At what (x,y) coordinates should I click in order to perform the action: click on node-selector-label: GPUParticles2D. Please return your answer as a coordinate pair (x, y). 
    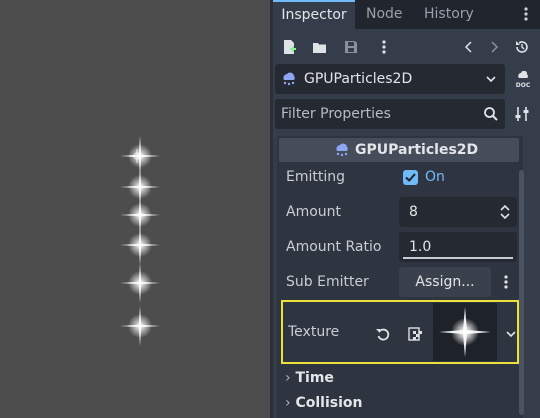
    Looking at the image, I should click on (358, 79).